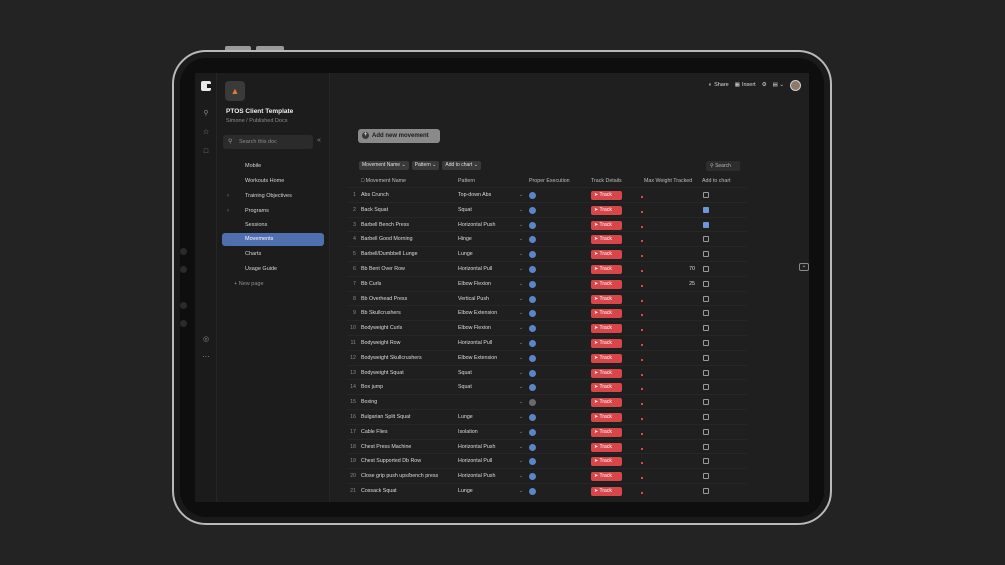 This screenshot has height=565, width=1005. Describe the element at coordinates (466, 181) in the screenshot. I see `column-header-pattern: Pattern` at that location.